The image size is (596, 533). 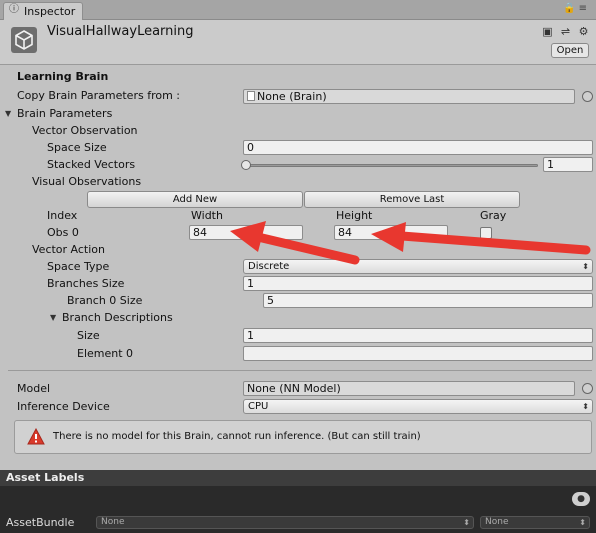 I want to click on tab-inspector-label: Inspector, so click(x=50, y=11).